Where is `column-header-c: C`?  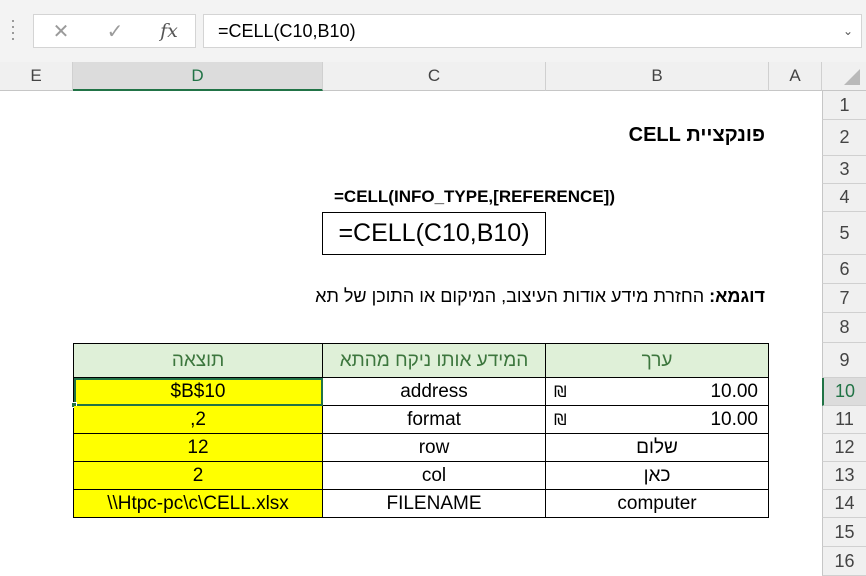
column-header-c: C is located at coordinates (434, 76).